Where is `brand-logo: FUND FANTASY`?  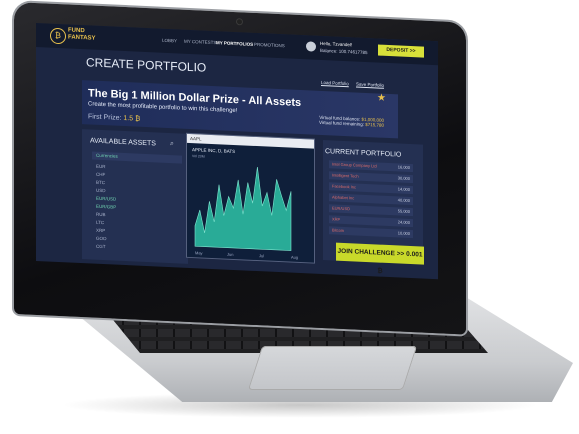 brand-logo: FUND FANTASY is located at coordinates (83, 34).